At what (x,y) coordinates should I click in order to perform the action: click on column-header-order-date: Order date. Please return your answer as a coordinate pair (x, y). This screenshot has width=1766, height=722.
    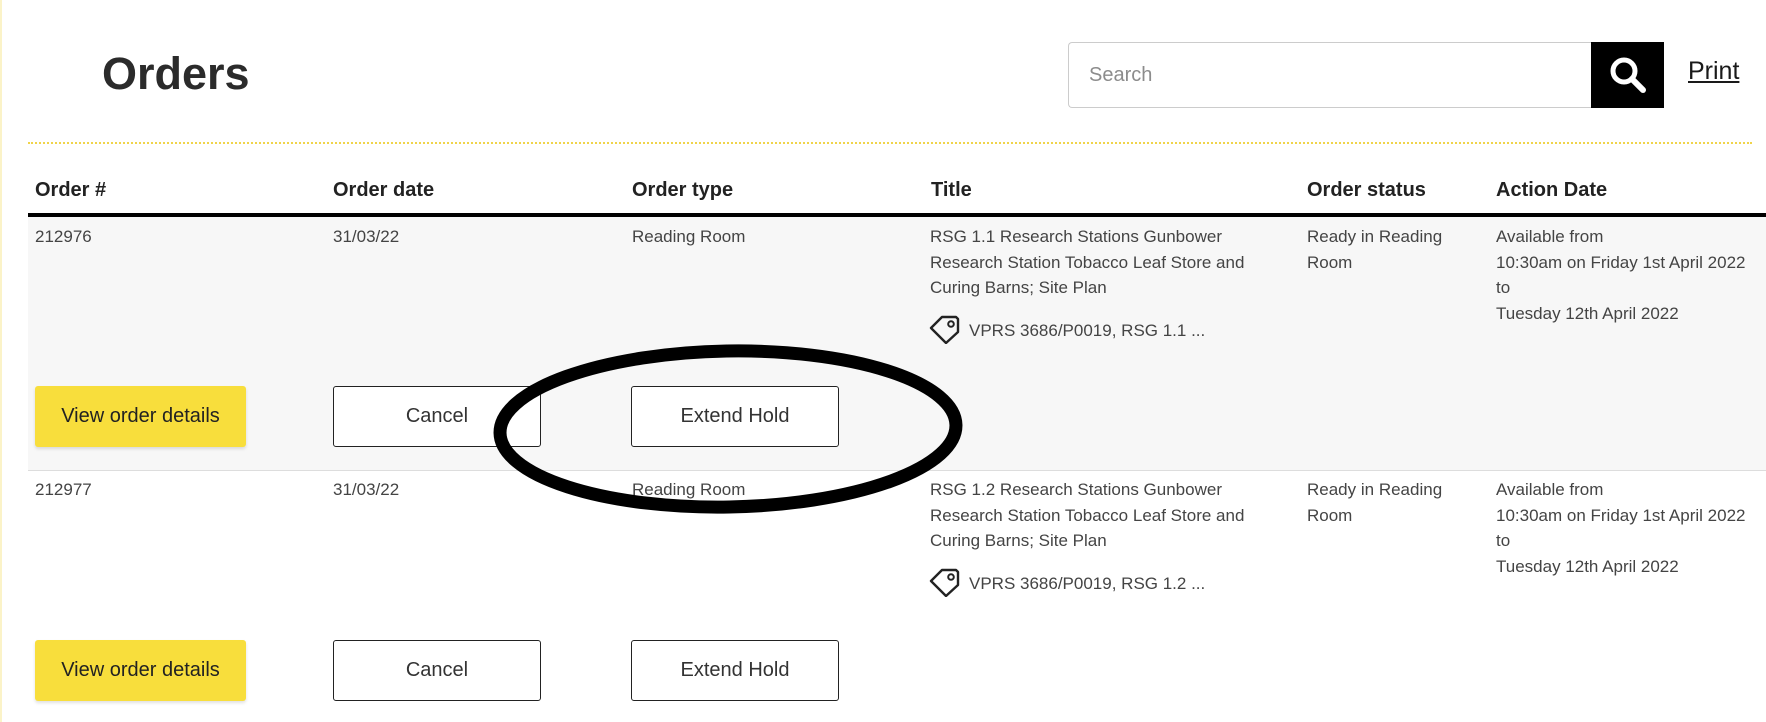
    Looking at the image, I should click on (383, 190).